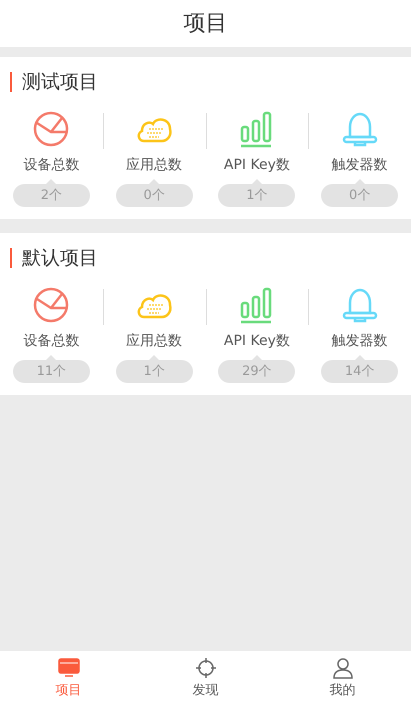 The width and height of the screenshot is (411, 707). What do you see at coordinates (206, 24) in the screenshot?
I see `page-title: 项目` at bounding box center [206, 24].